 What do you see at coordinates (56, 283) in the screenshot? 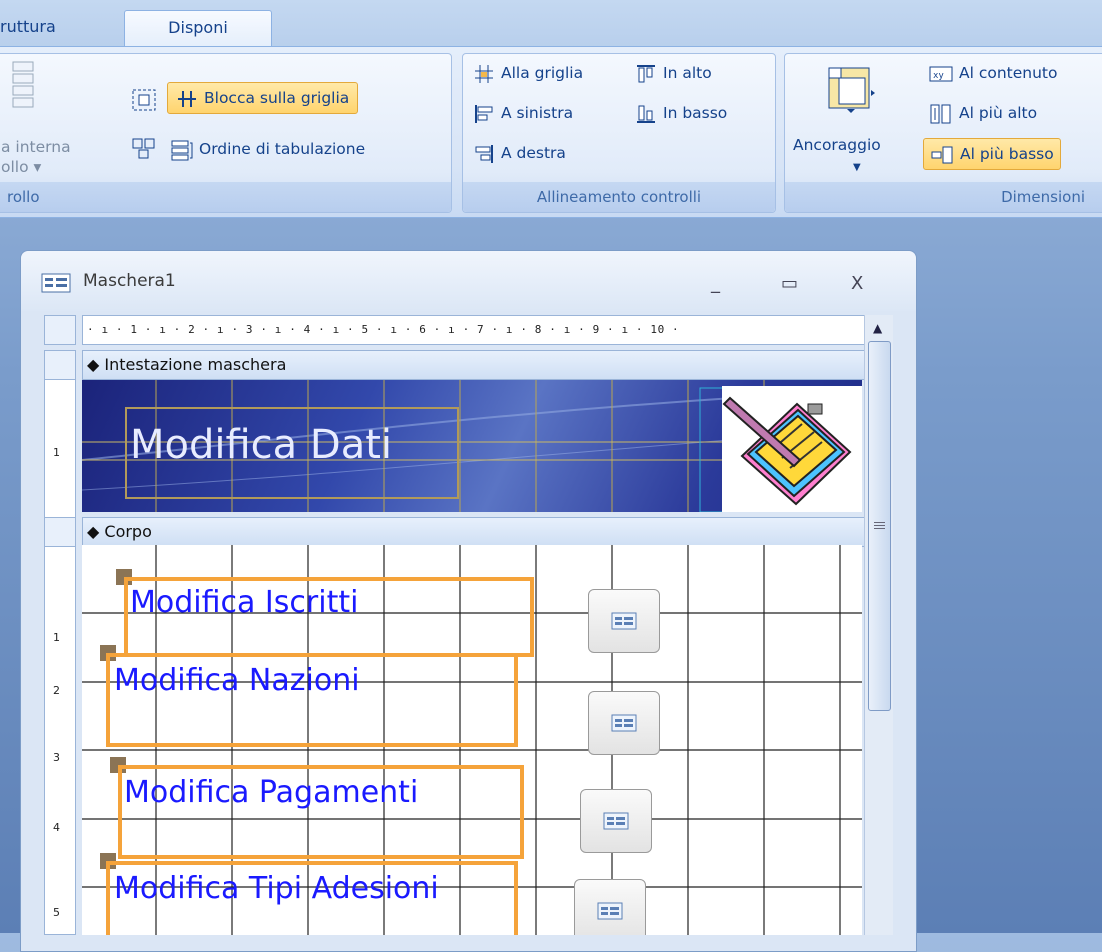
I see `form-icon` at bounding box center [56, 283].